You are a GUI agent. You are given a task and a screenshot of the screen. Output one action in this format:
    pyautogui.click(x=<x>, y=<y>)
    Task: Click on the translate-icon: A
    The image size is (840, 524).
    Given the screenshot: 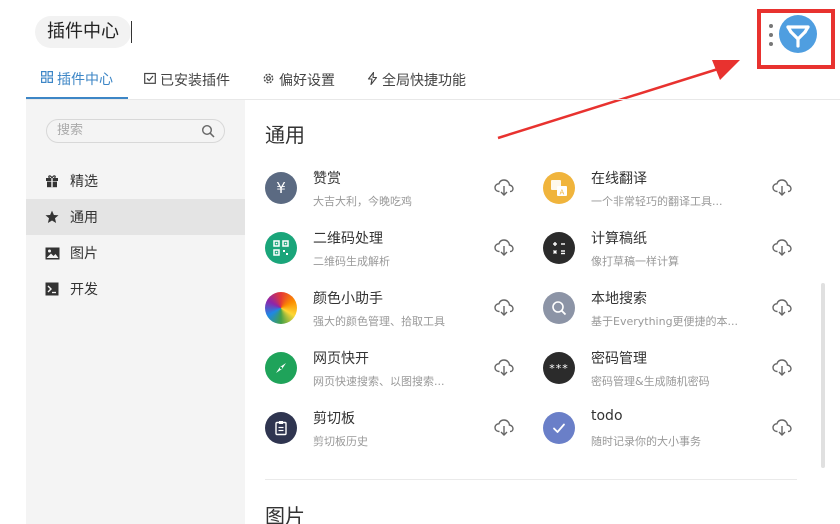 What is the action you would take?
    pyautogui.click(x=559, y=188)
    